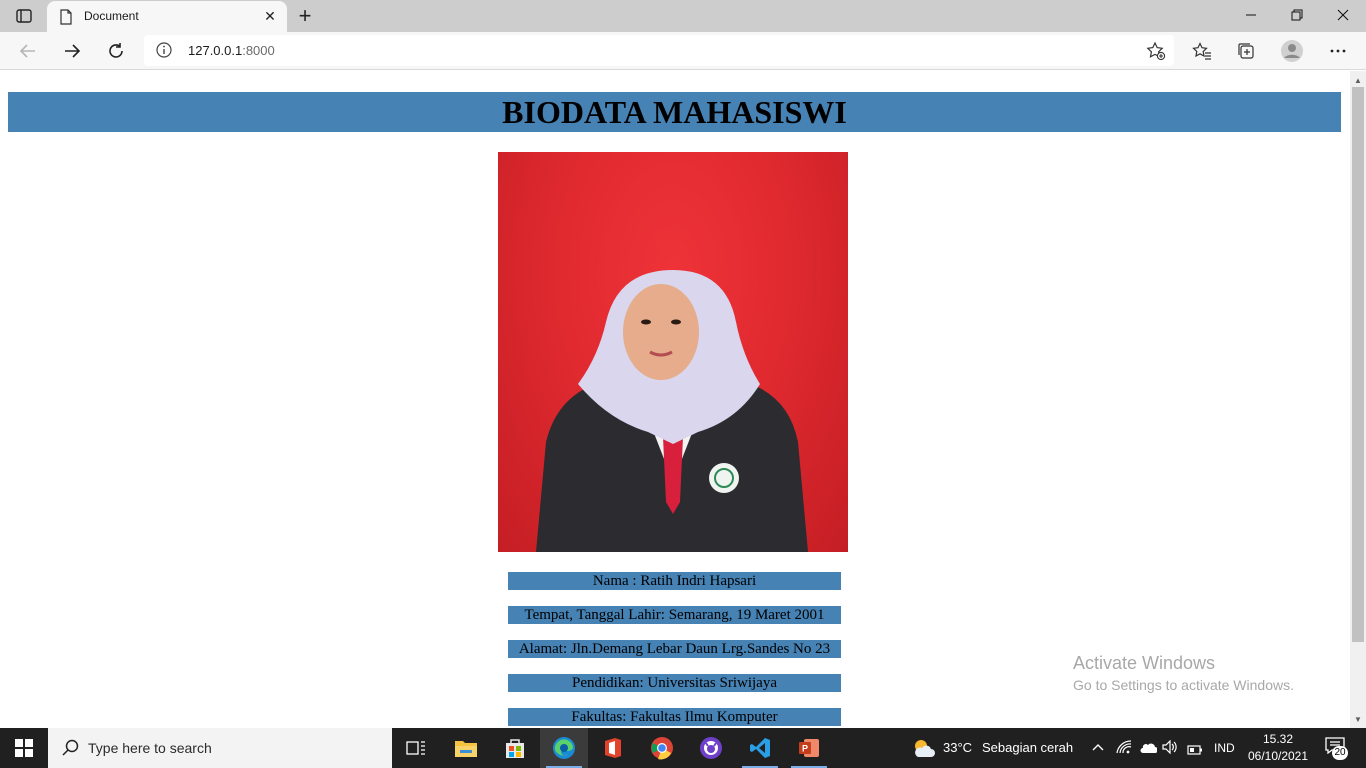 This screenshot has height=768, width=1366. I want to click on page-title: BIODATA MAHASISWI, so click(674, 111).